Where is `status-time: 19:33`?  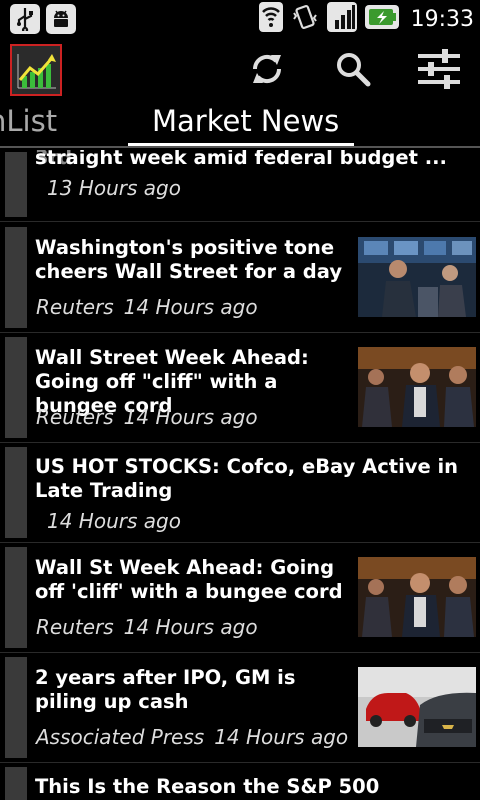 status-time: 19:33 is located at coordinates (442, 19).